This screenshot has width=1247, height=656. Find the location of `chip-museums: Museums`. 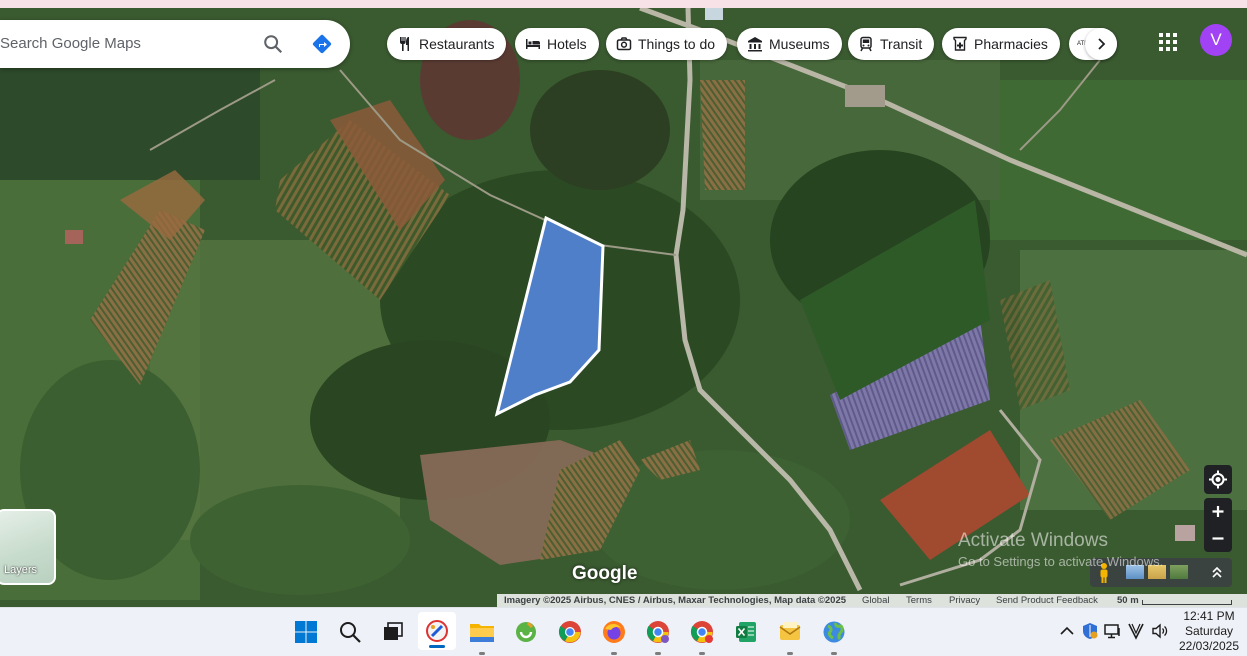

chip-museums: Museums is located at coordinates (789, 44).